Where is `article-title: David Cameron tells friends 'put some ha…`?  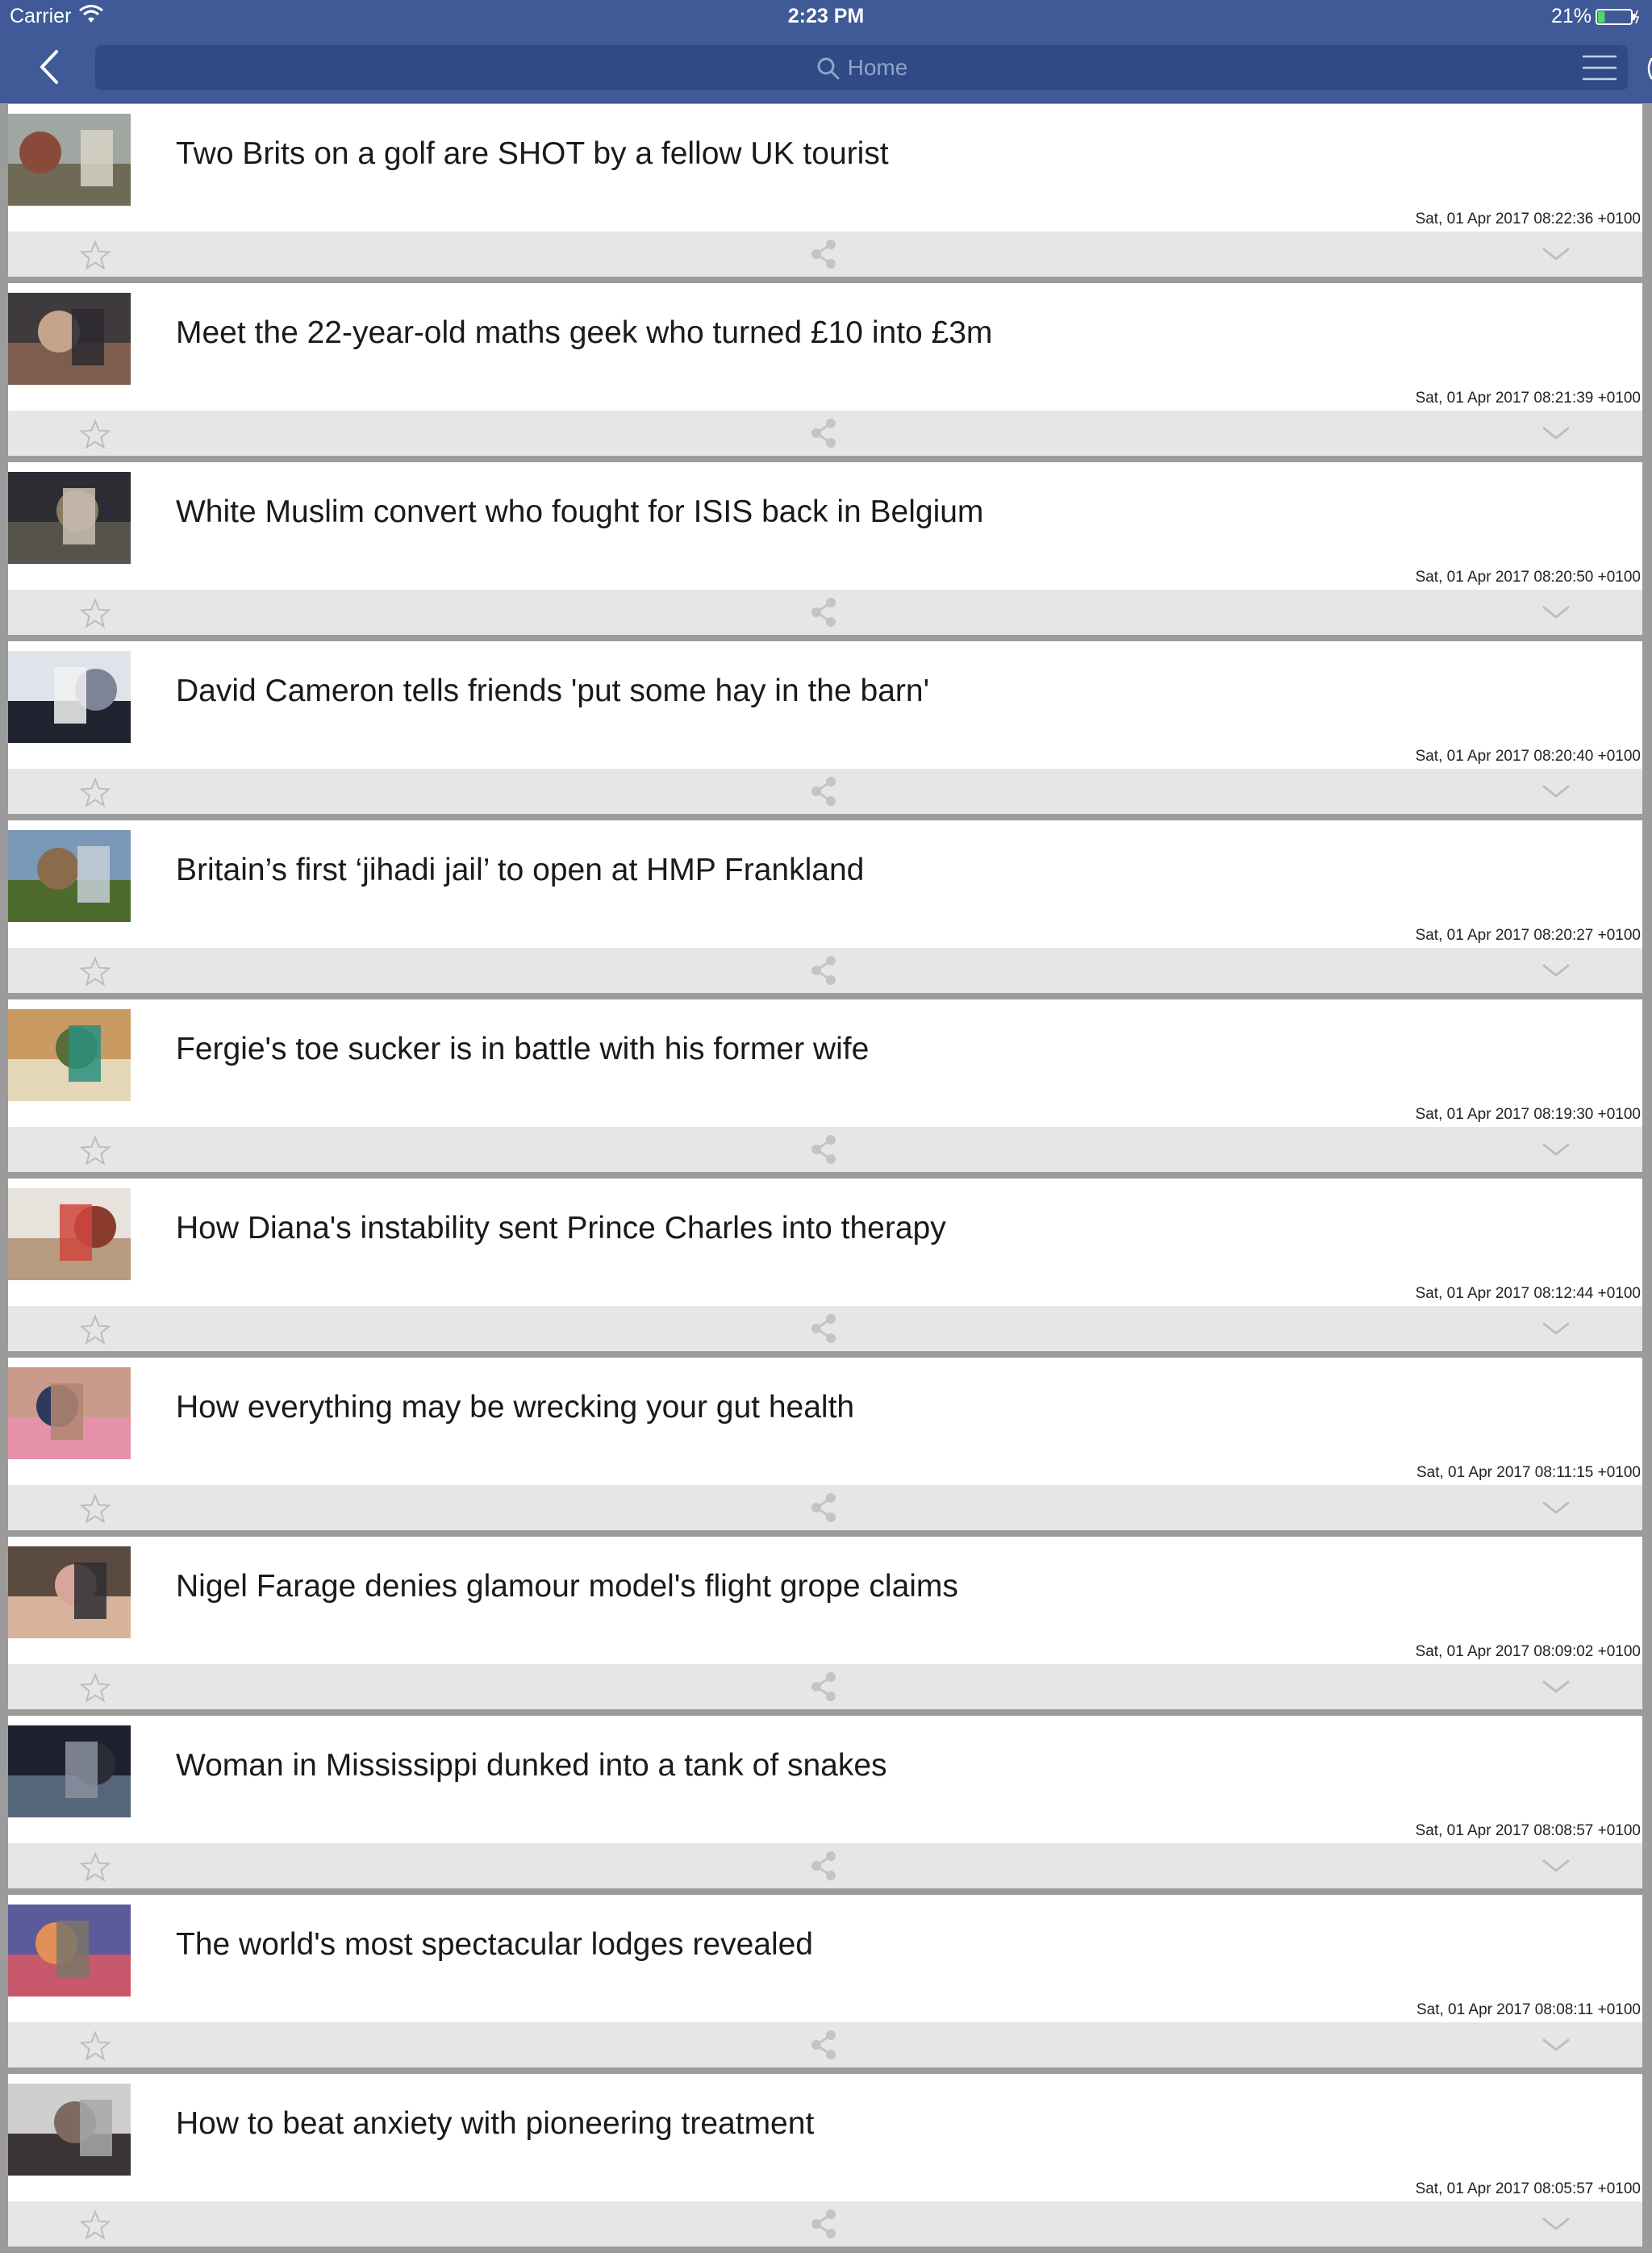
article-title: David Cameron tells friends 'put some ha… is located at coordinates (553, 691).